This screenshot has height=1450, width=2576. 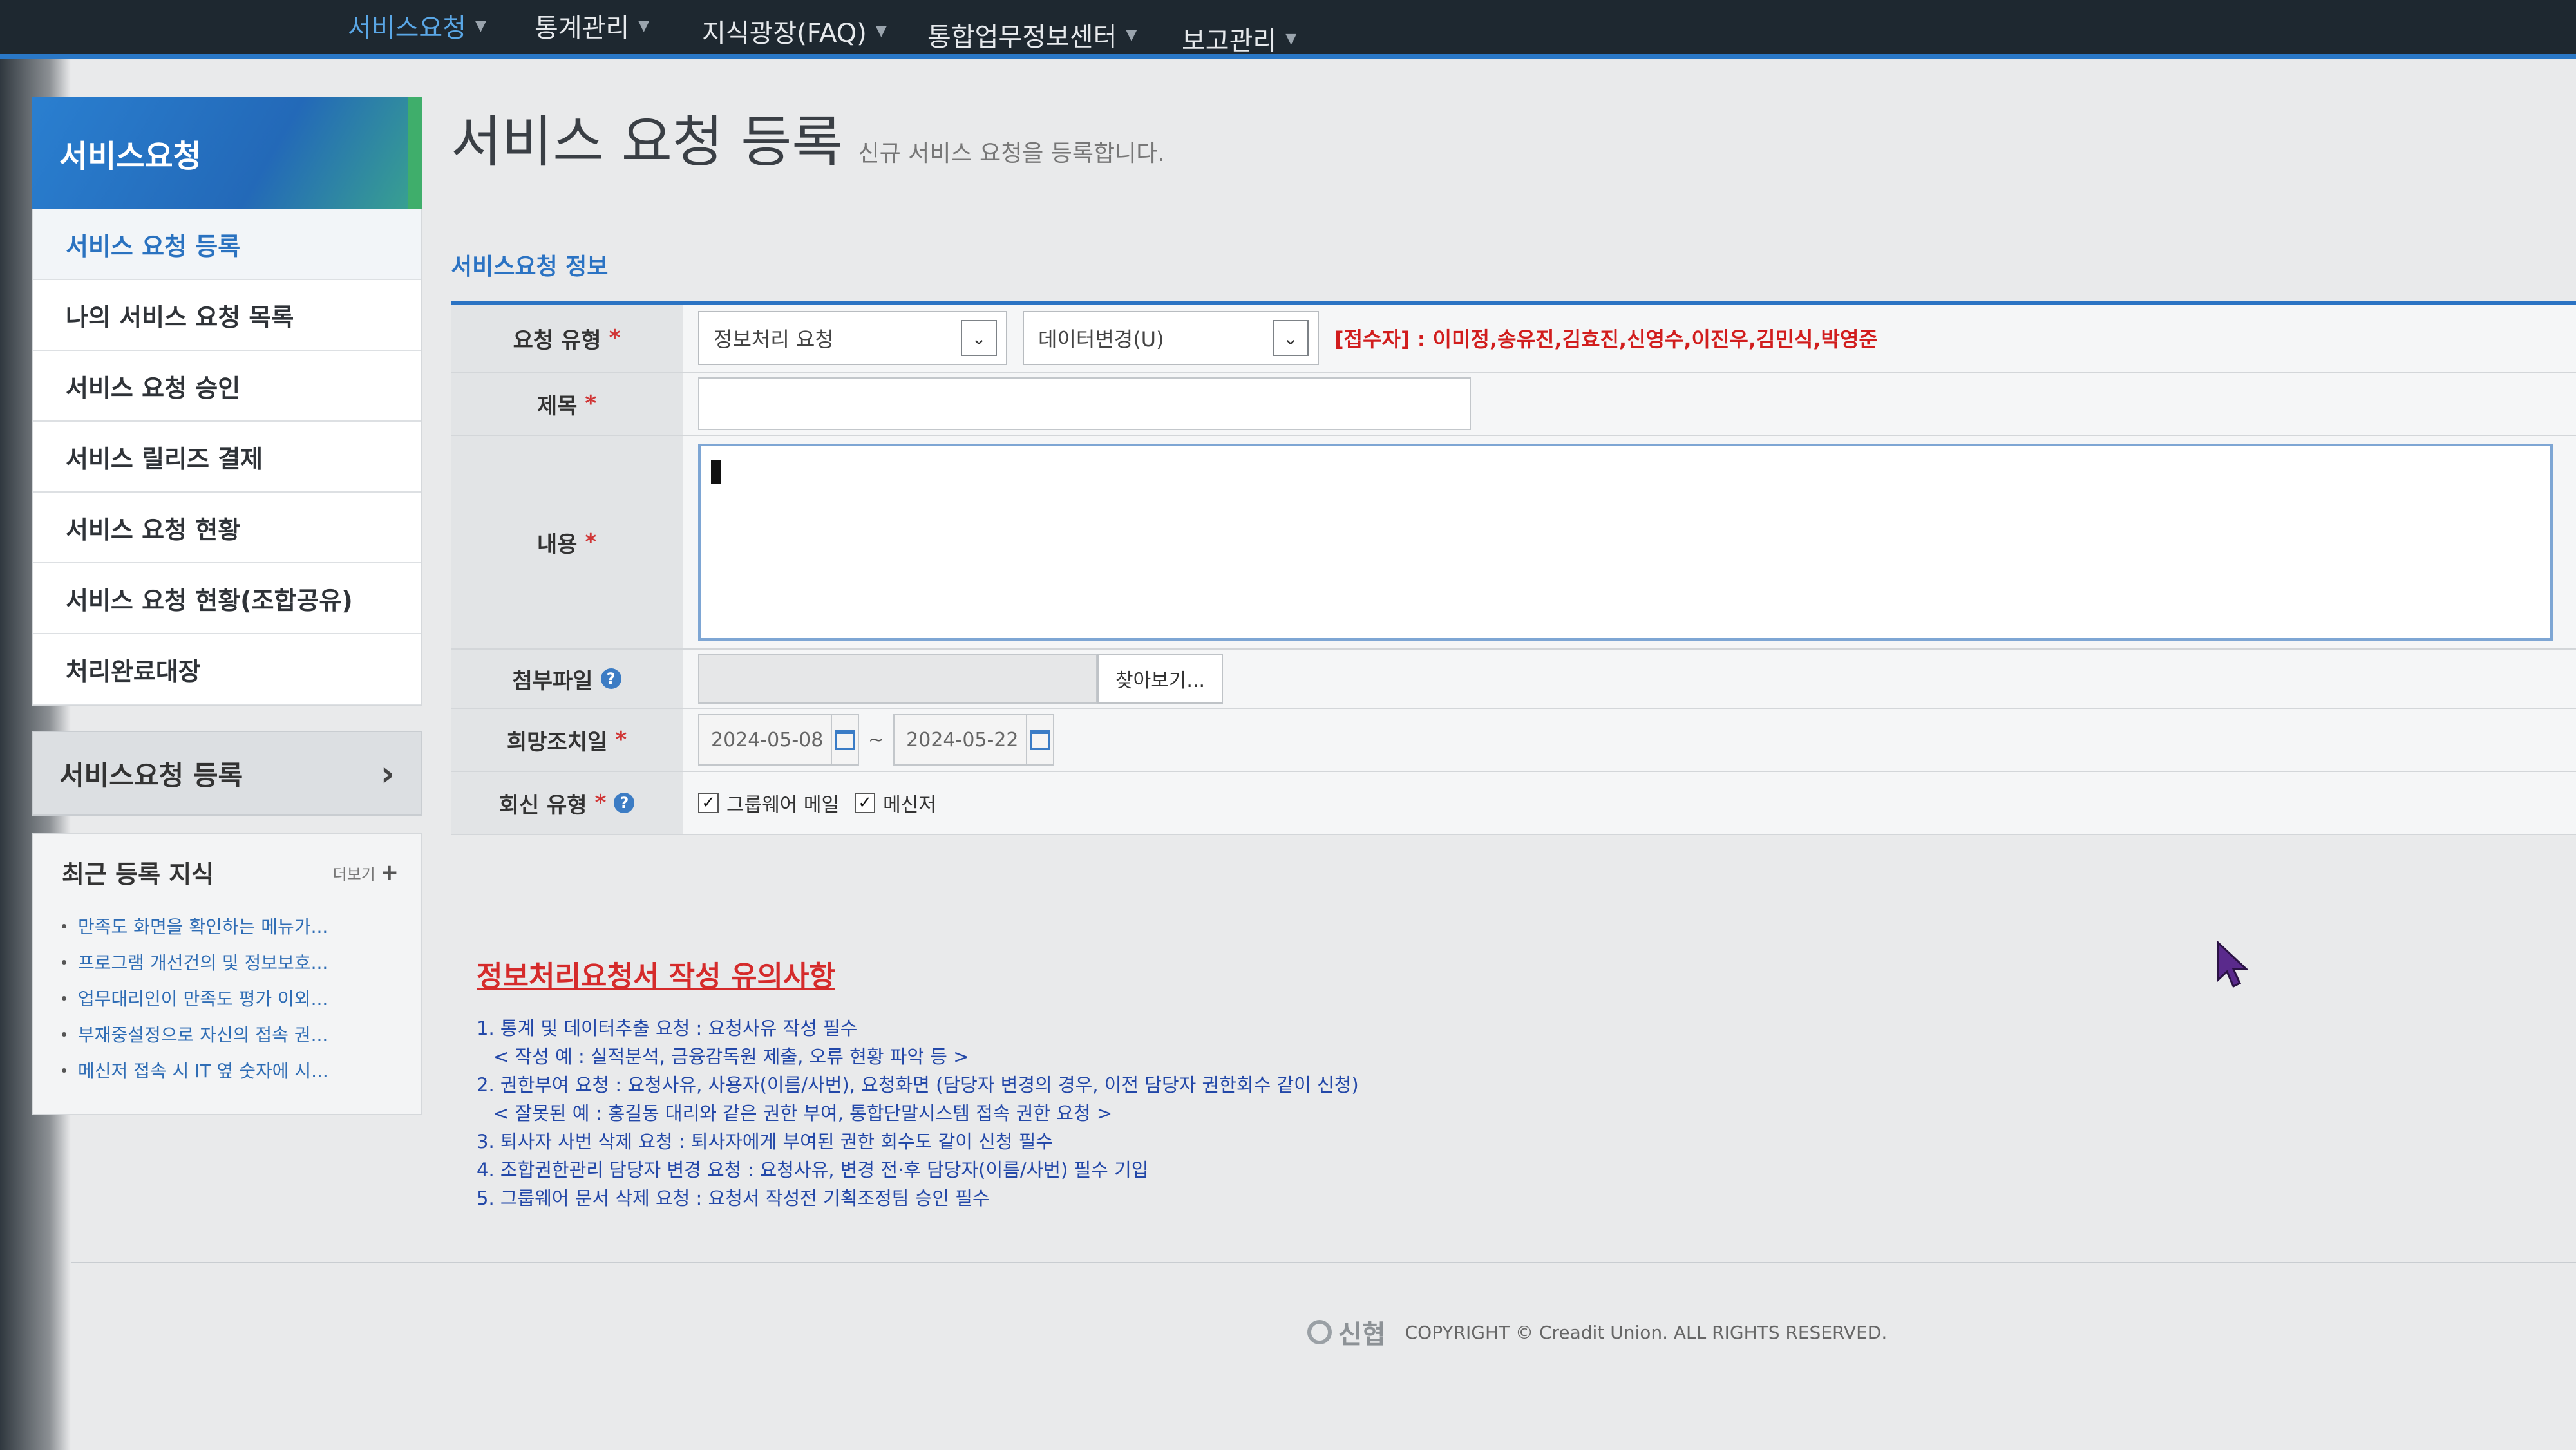 I want to click on sidebar-header: 서비스요청, so click(x=227, y=153).